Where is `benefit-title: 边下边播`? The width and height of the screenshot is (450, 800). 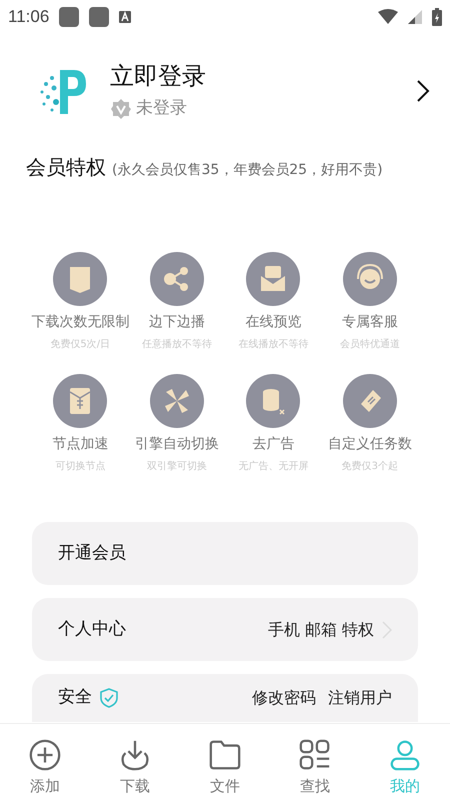 benefit-title: 边下边播 is located at coordinates (176, 322).